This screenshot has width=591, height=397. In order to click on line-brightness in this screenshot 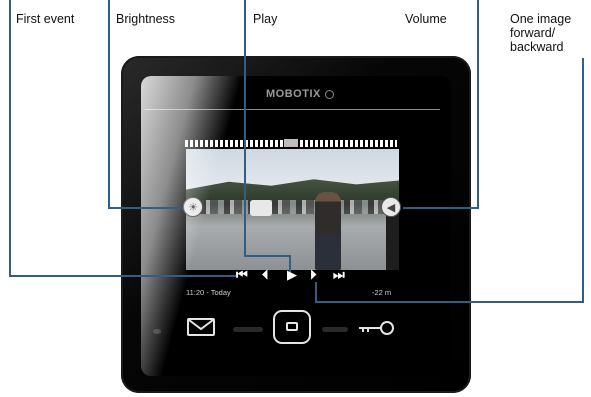, I will do `click(145, 104)`.